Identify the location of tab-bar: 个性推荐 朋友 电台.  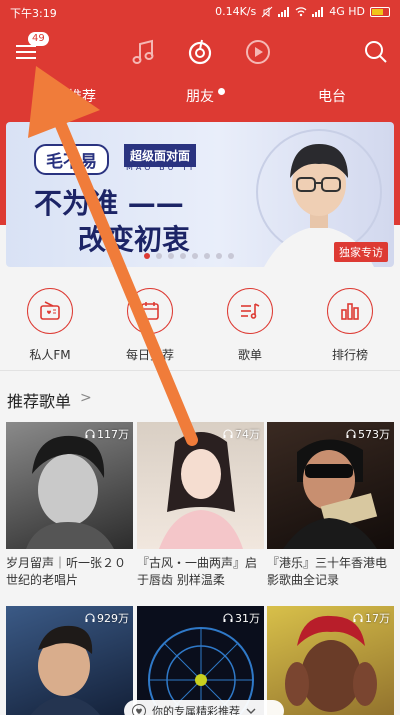
(200, 97).